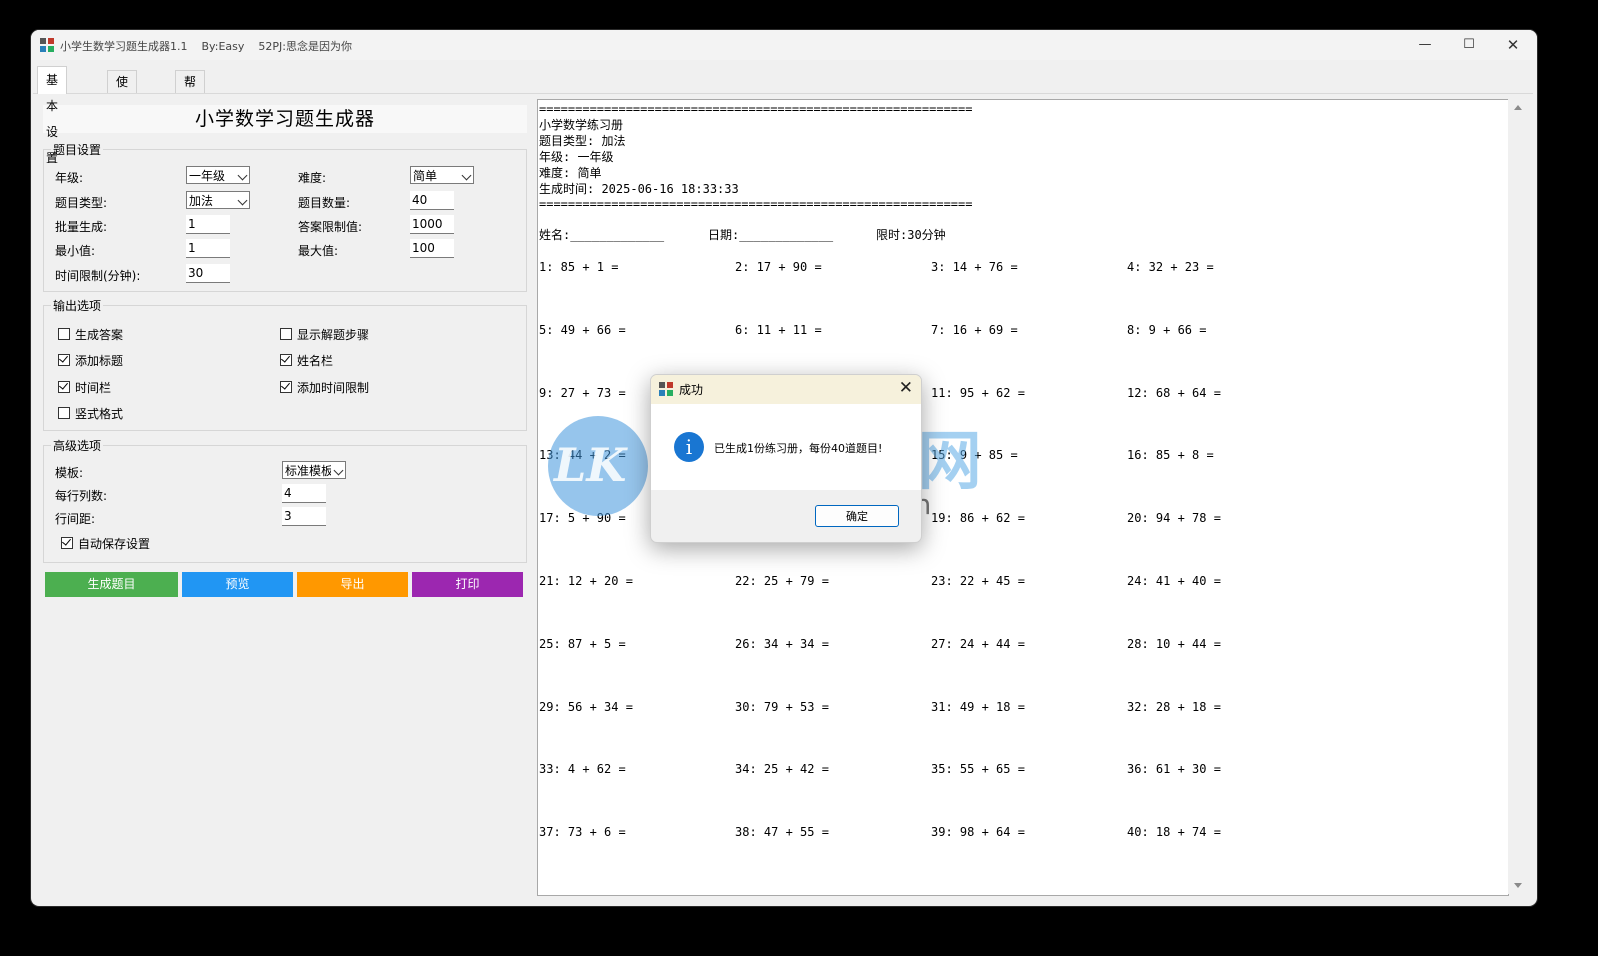  What do you see at coordinates (333, 335) in the screenshot?
I see `checkbox-label: 显示解题步骤` at bounding box center [333, 335].